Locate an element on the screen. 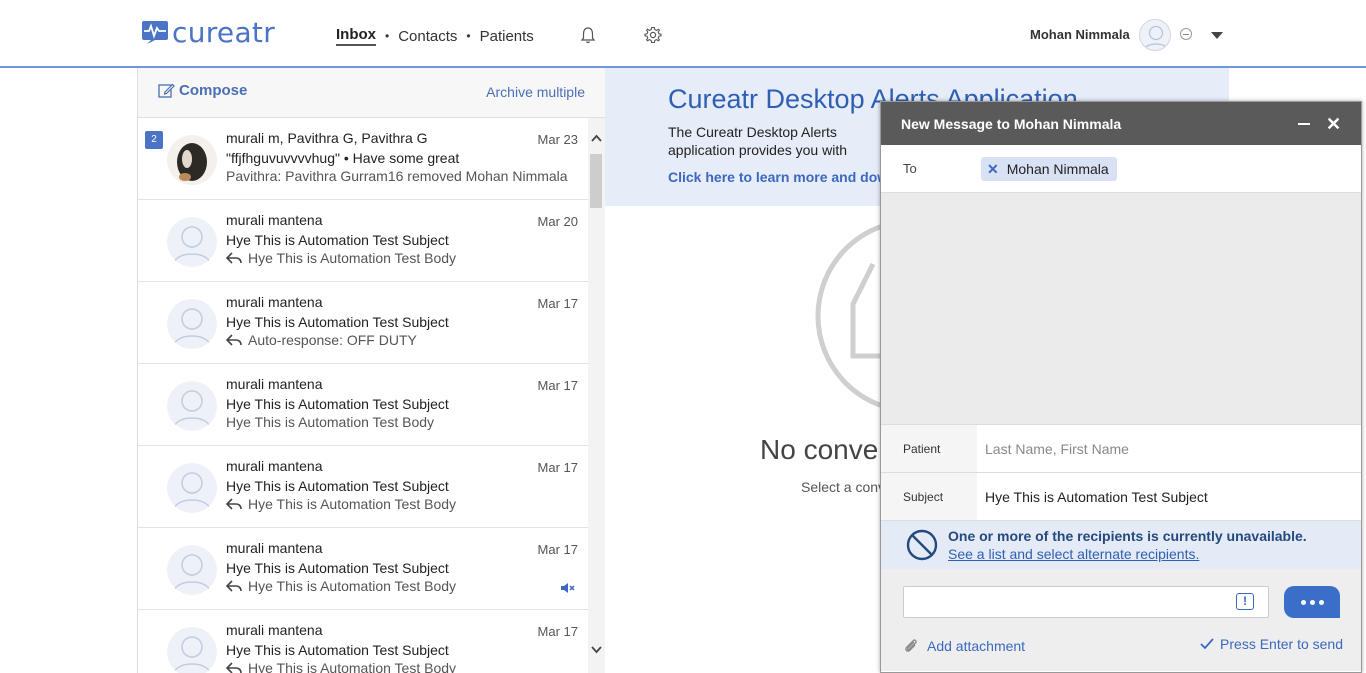 This screenshot has width=1366, height=673. compose-label: Compose is located at coordinates (213, 90).